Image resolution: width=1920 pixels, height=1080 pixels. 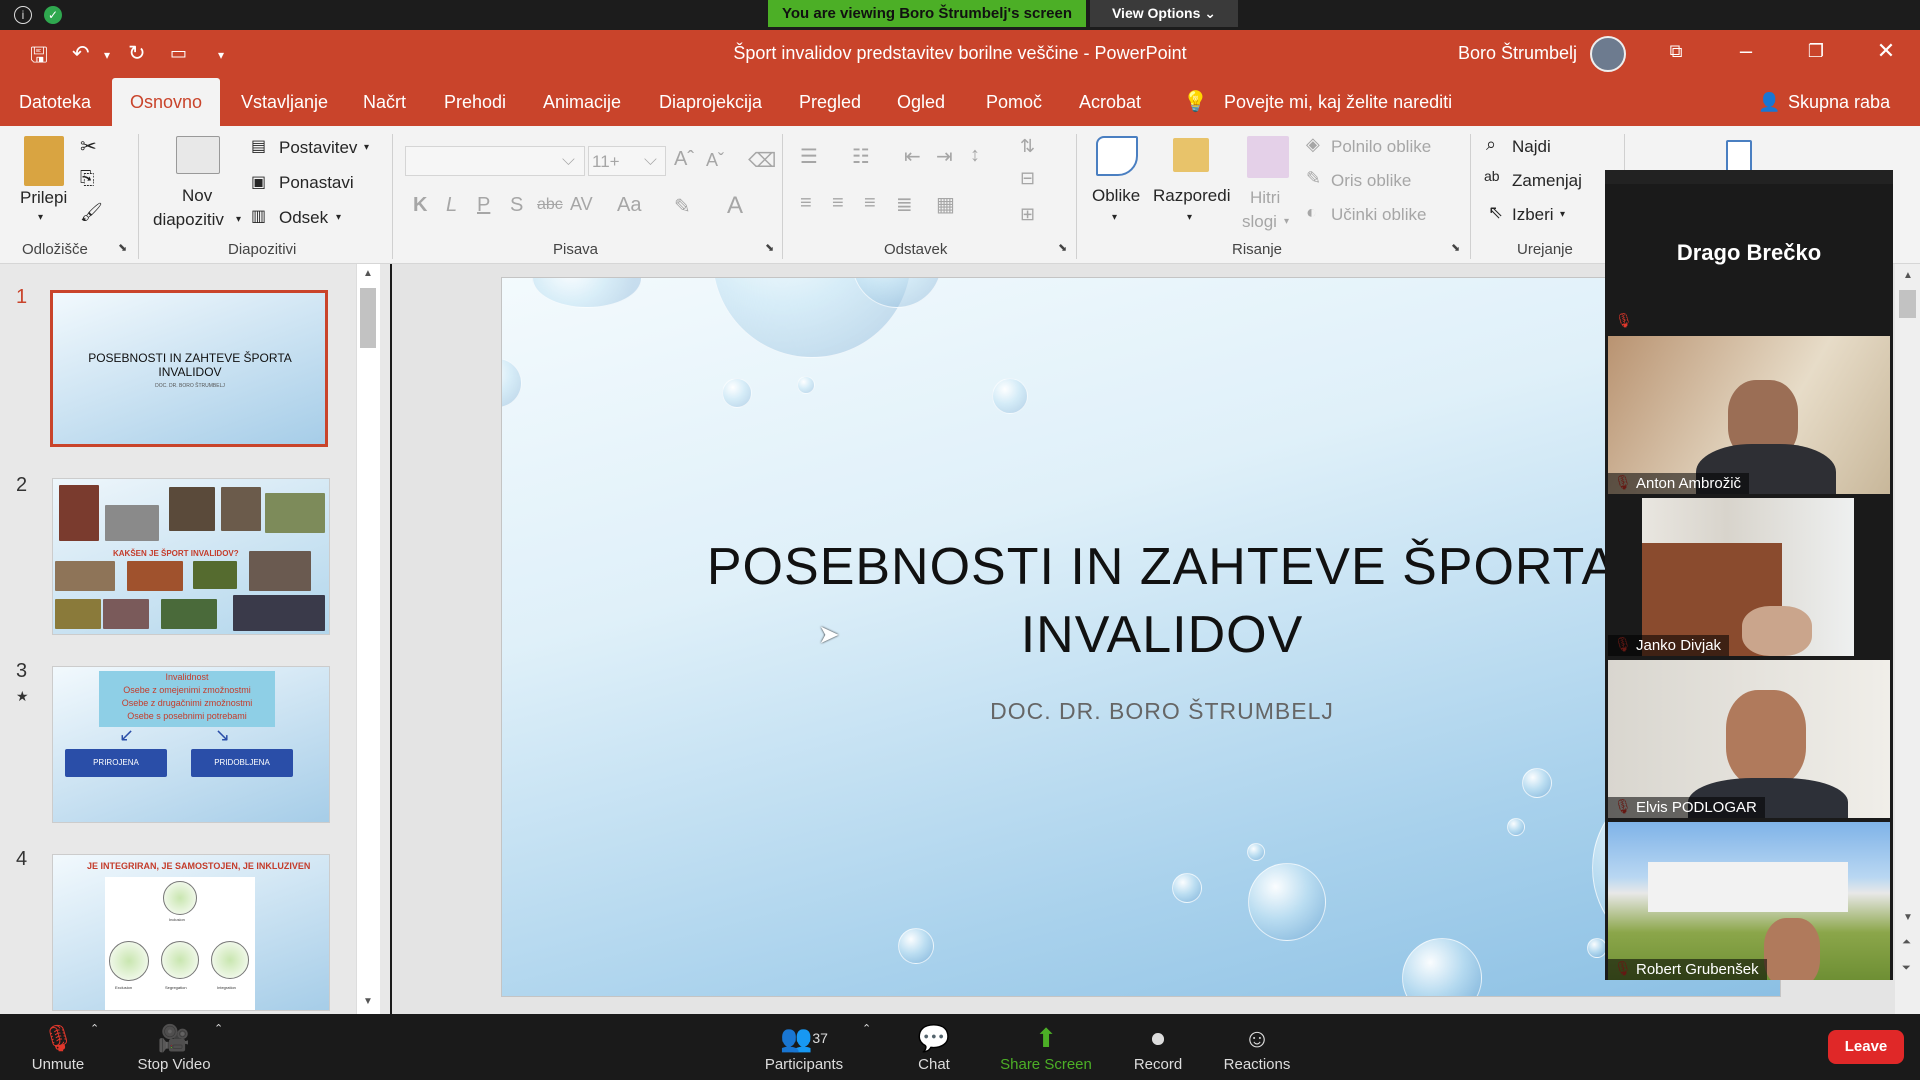 I want to click on paste-dropdown-icon: ▾, so click(x=40, y=217).